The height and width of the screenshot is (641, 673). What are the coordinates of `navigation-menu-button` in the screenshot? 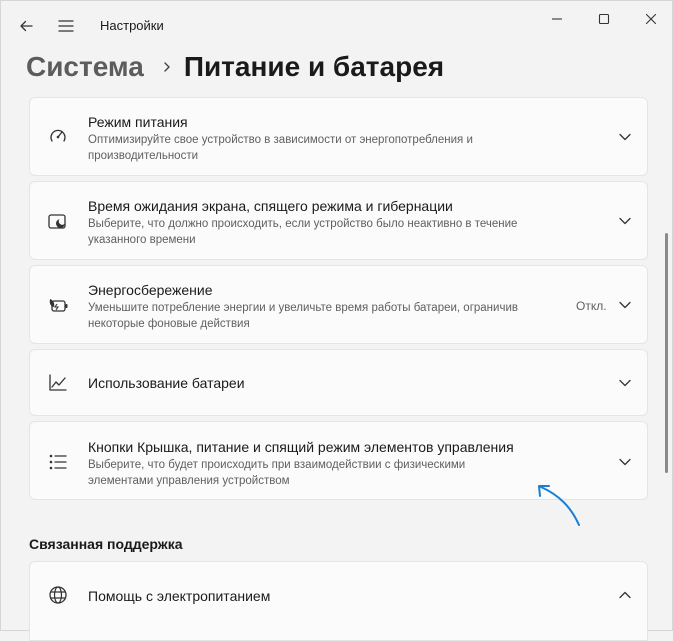 It's located at (66, 26).